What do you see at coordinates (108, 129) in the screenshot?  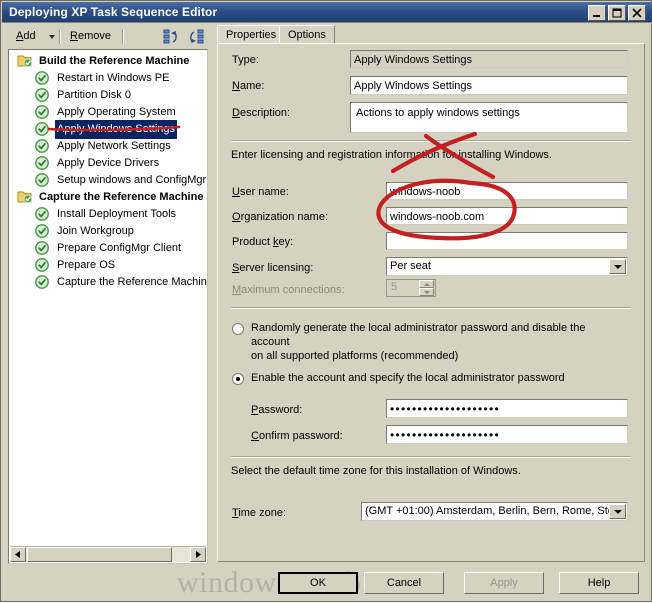 I see `tree-item: Apply Windows Settings` at bounding box center [108, 129].